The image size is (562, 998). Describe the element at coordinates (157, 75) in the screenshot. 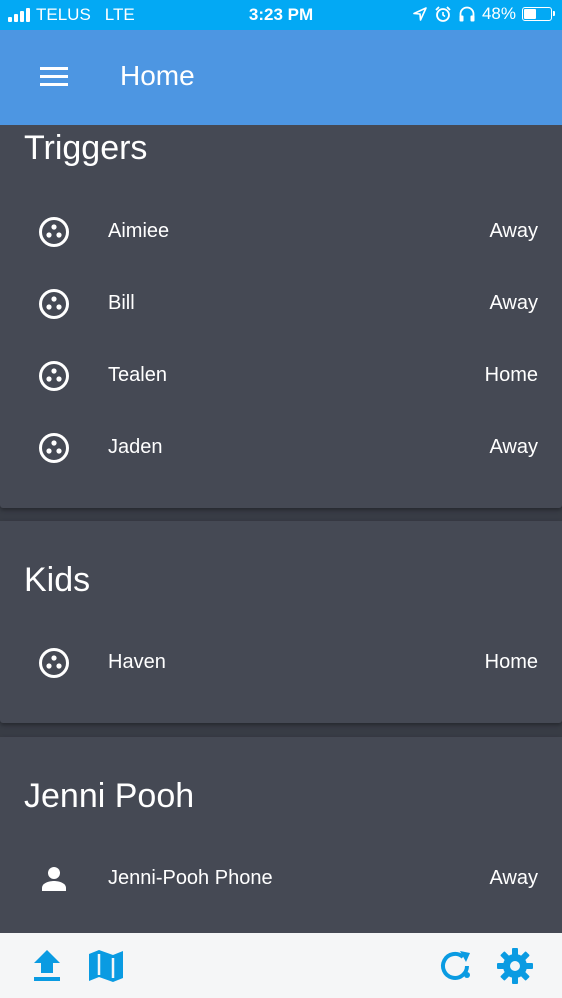

I see `page-title: Home` at that location.